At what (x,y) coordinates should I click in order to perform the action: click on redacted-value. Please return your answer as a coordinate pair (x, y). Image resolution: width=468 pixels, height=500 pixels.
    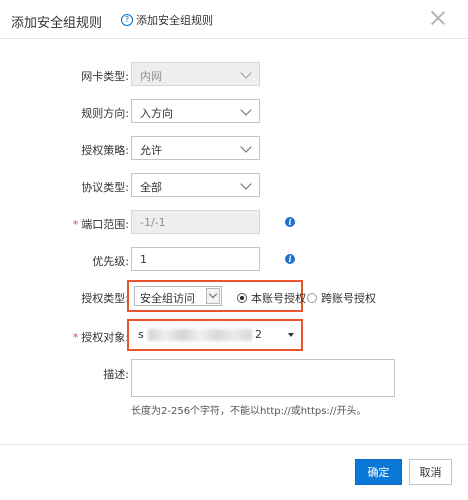
    Looking at the image, I should click on (200, 335).